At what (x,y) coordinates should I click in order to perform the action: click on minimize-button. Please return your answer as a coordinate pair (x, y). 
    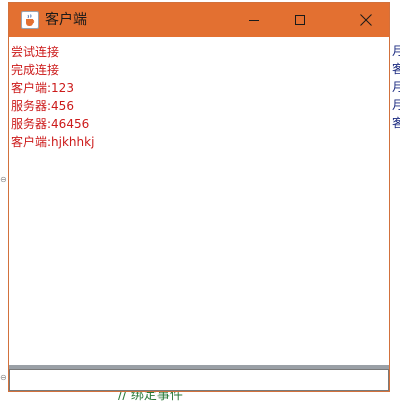
    Looking at the image, I should click on (254, 20).